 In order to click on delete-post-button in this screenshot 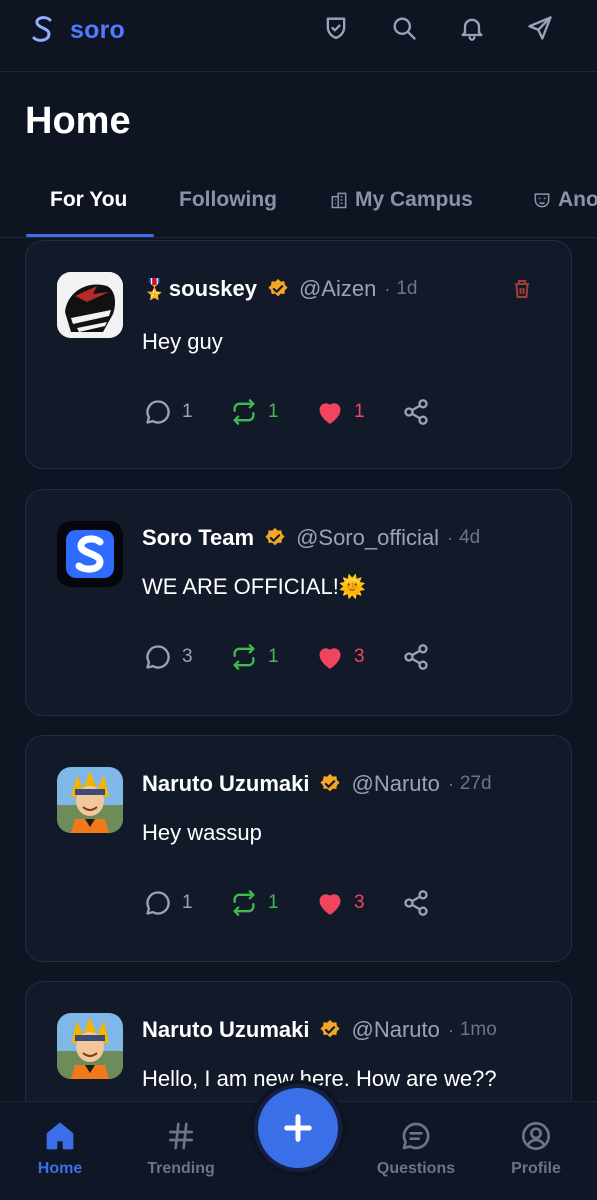, I will do `click(522, 289)`.